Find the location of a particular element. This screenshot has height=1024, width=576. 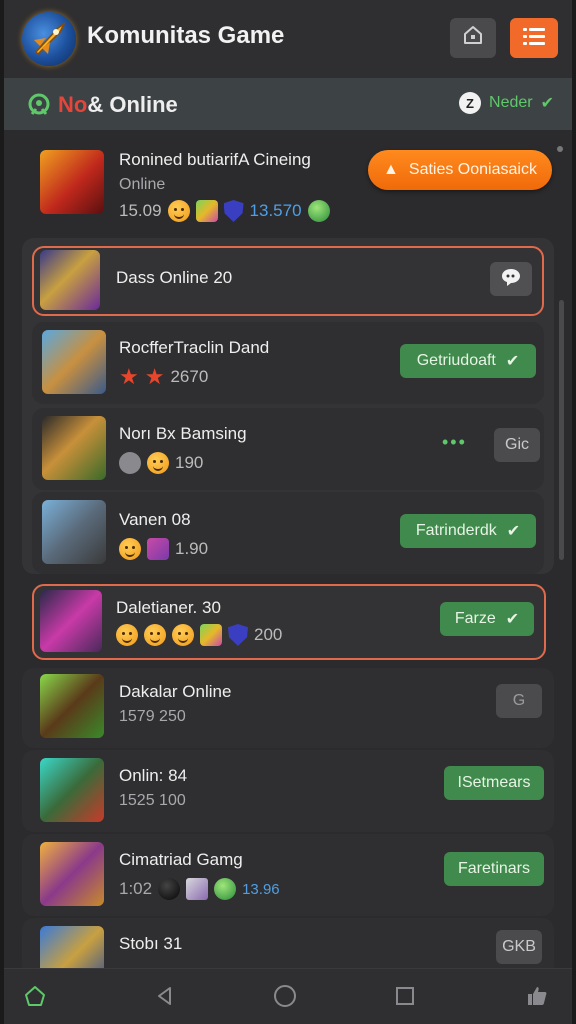

list-item: Vanen 08 1.90 Fatrinderdk ✔ is located at coordinates (288, 533).